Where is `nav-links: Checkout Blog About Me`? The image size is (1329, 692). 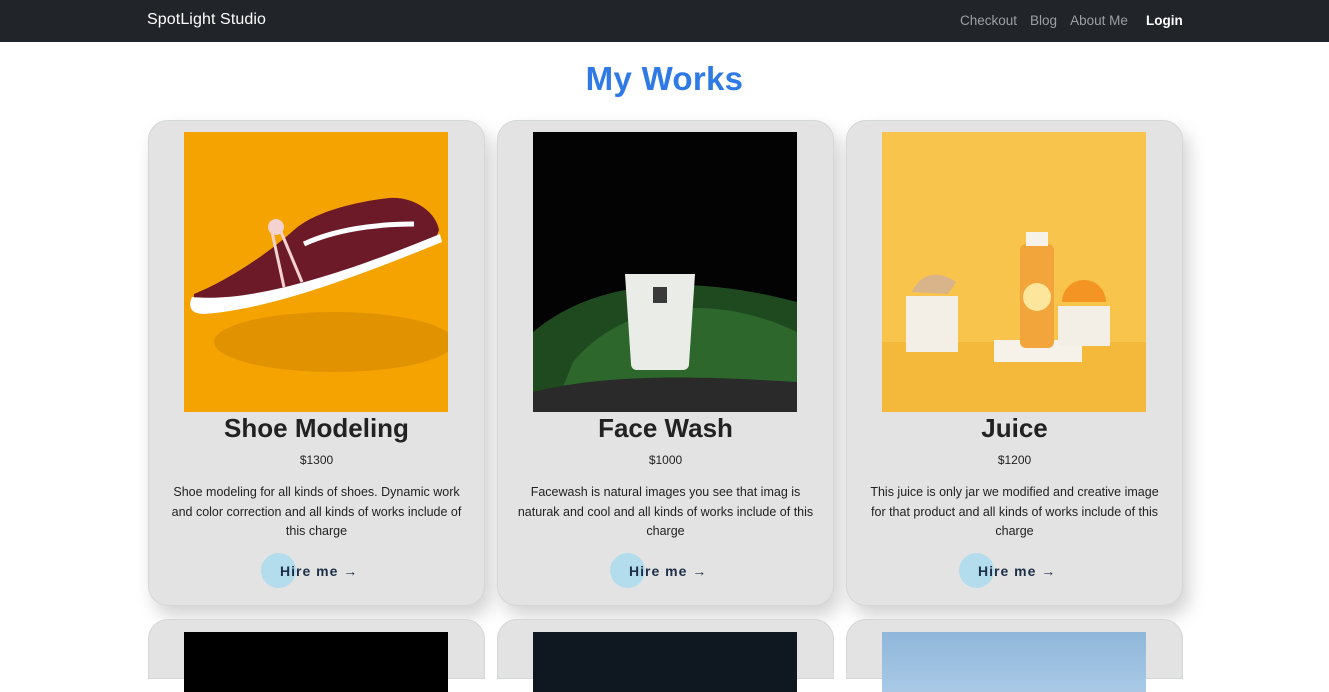
nav-links: Checkout Blog About Me is located at coordinates (1050, 20).